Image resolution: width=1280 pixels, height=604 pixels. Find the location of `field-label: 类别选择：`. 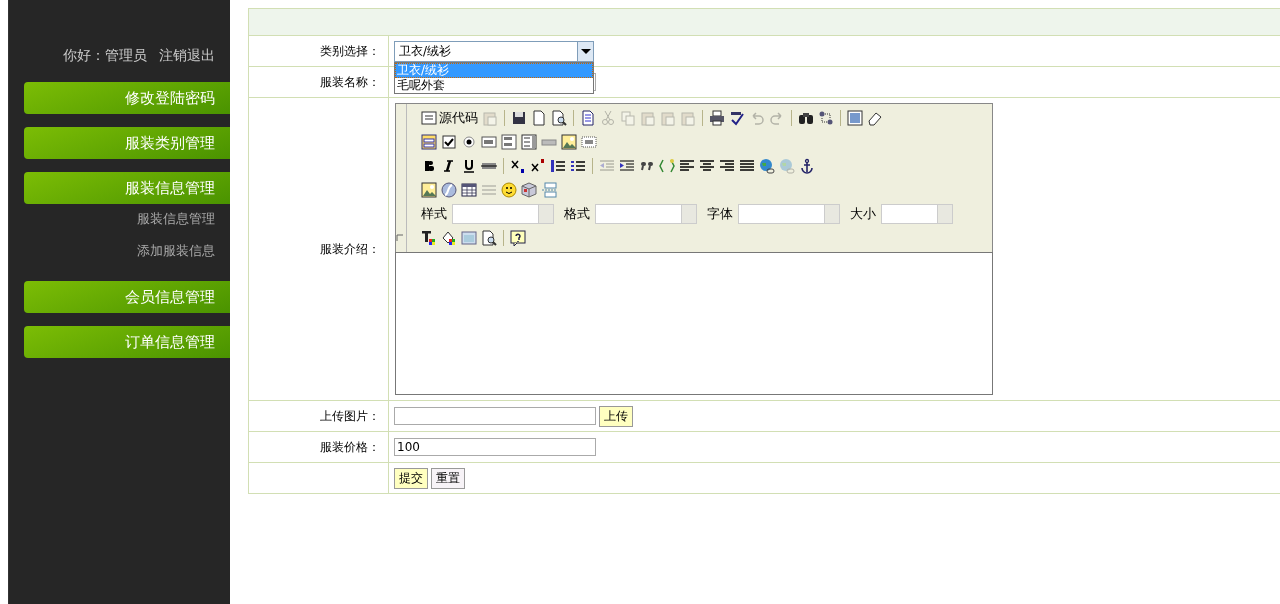

field-label: 类别选择： is located at coordinates (350, 50).